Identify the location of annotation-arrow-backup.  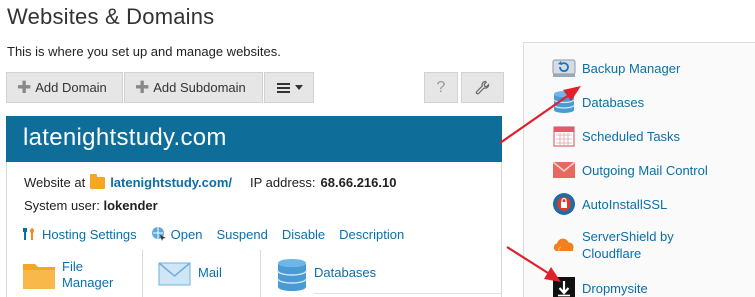
(534, 119).